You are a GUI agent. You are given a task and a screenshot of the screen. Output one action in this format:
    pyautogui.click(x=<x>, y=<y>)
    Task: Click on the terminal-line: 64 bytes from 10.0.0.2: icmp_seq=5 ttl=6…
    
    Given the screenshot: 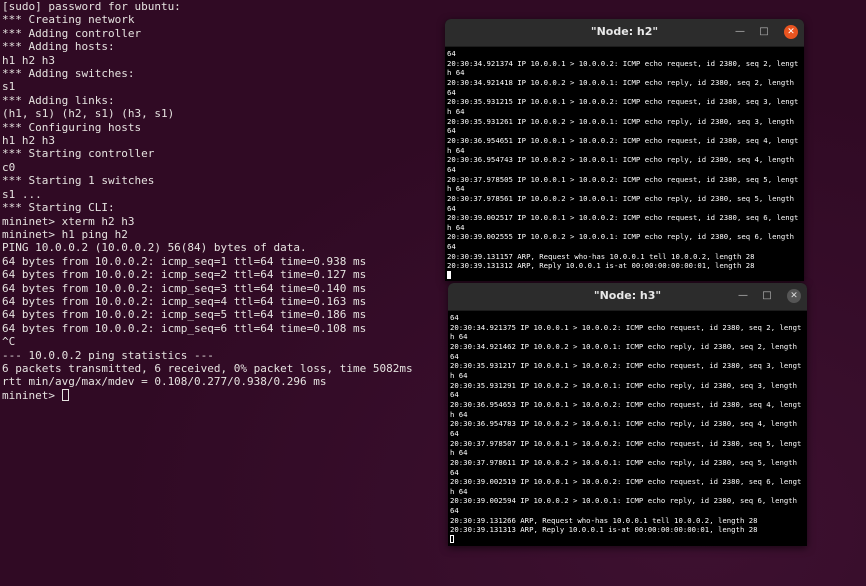 What is the action you would take?
    pyautogui.click(x=184, y=315)
    